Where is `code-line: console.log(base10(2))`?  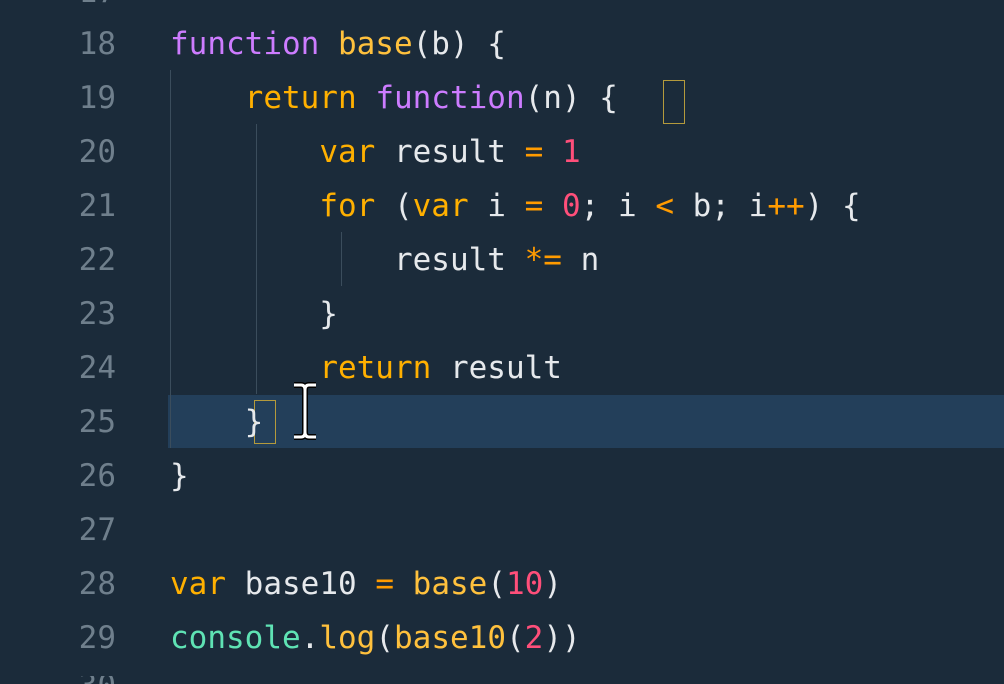 code-line: console.log(base10(2)) is located at coordinates (375, 638).